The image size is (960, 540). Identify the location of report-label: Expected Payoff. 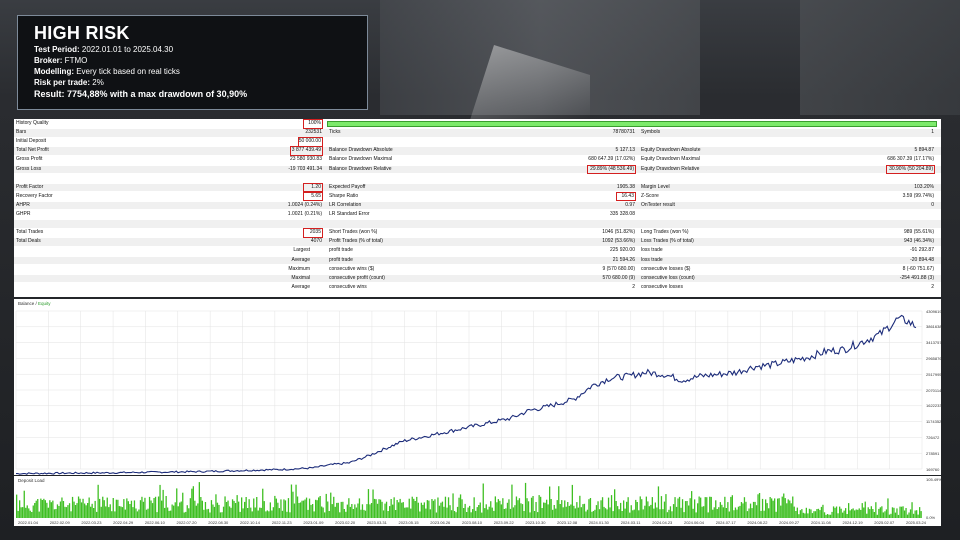
(347, 186).